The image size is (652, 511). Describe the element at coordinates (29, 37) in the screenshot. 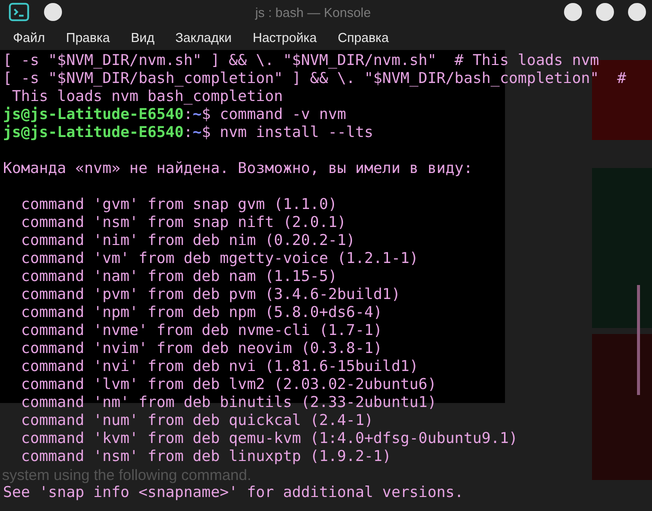

I see `menu-item: Файл` at that location.